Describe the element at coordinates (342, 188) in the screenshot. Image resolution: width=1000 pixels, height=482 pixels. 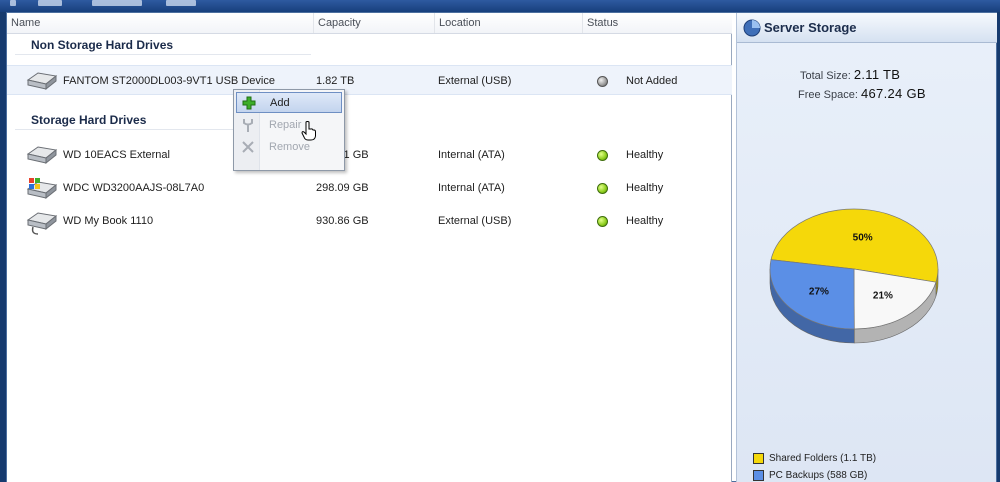
I see `drive-capacity: 298.09 GB` at that location.